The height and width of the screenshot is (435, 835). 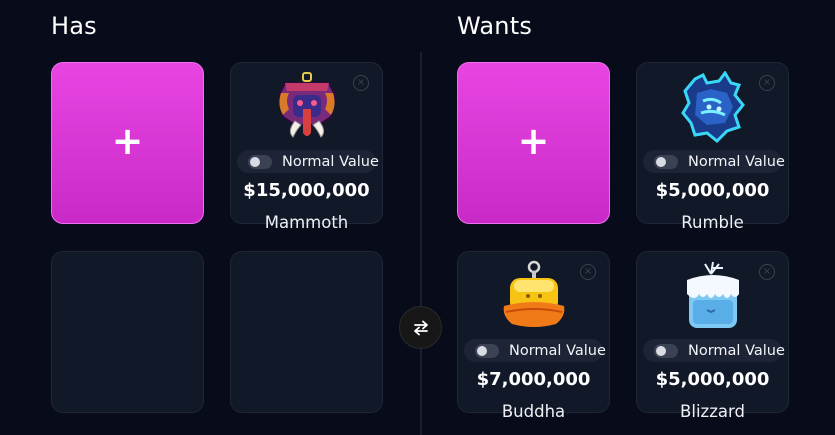 I want to click on swap-arrows-icon, so click(x=420, y=327).